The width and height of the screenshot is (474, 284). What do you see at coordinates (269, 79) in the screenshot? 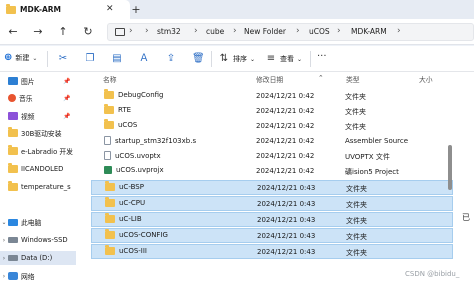
I see `column-modified: 修改日期` at bounding box center [269, 79].